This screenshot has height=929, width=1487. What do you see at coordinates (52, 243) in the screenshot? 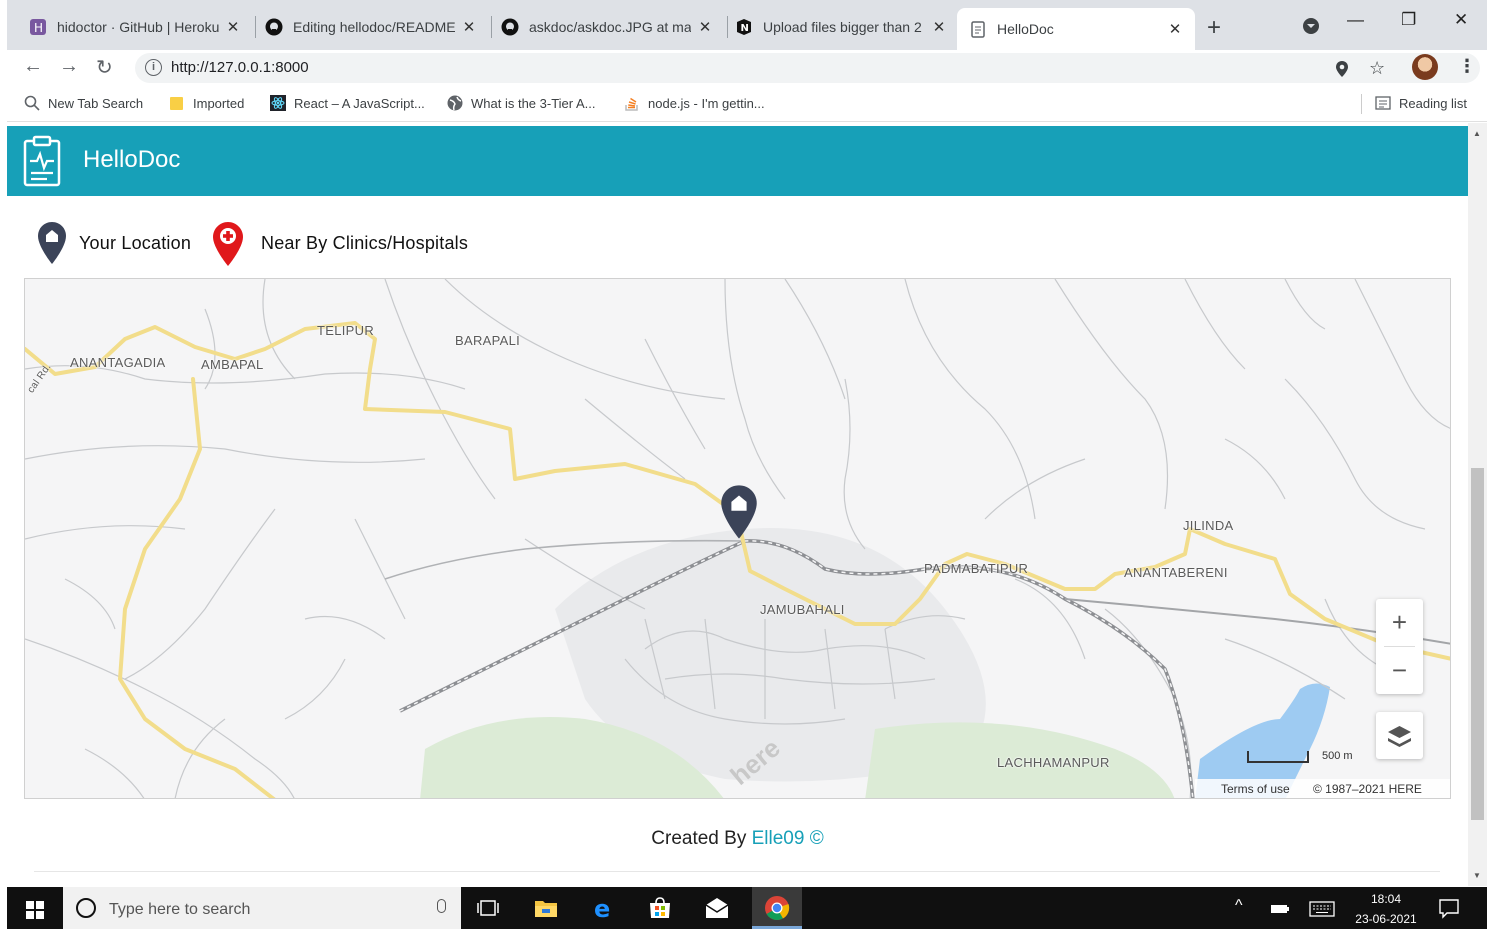
I see `your-location-pin-icon` at bounding box center [52, 243].